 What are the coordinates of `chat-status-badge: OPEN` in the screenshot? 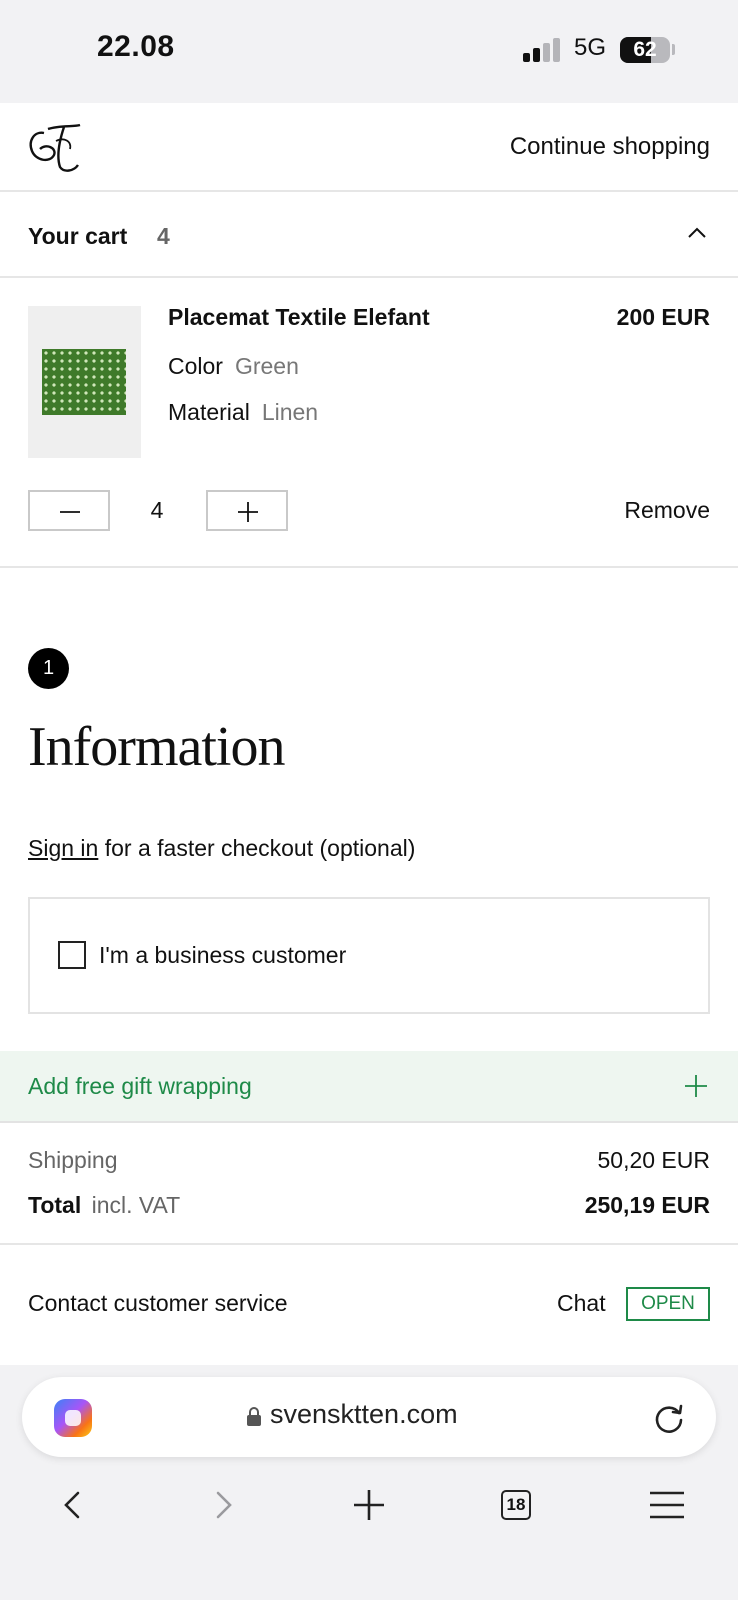 It's located at (668, 1304).